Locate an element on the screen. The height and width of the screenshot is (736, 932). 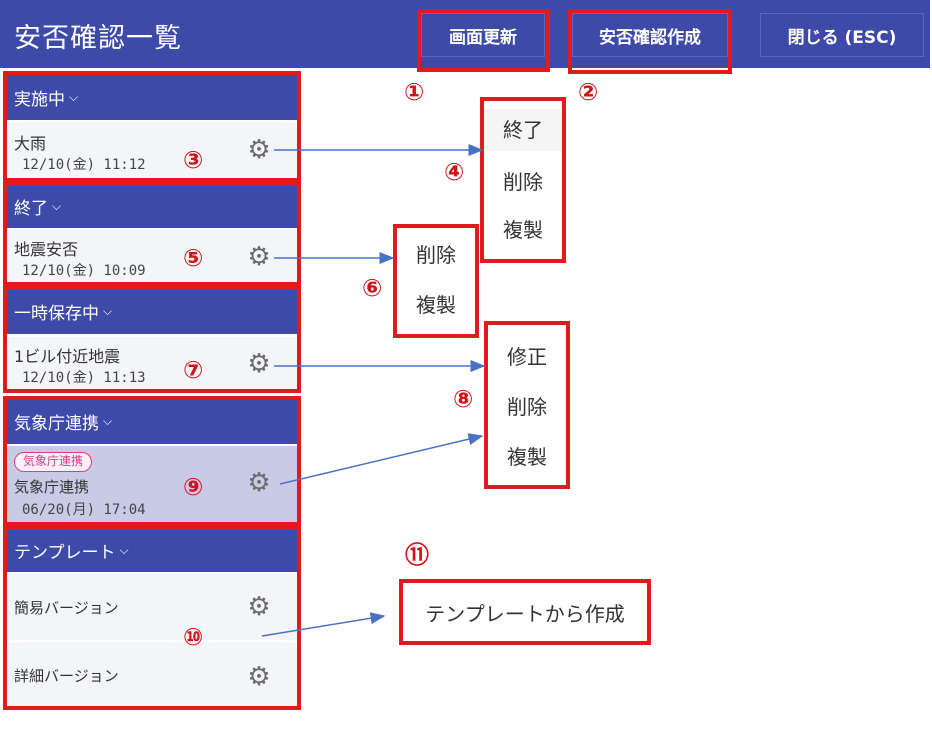
close-button: 閉じる (ESC) is located at coordinates (842, 35).